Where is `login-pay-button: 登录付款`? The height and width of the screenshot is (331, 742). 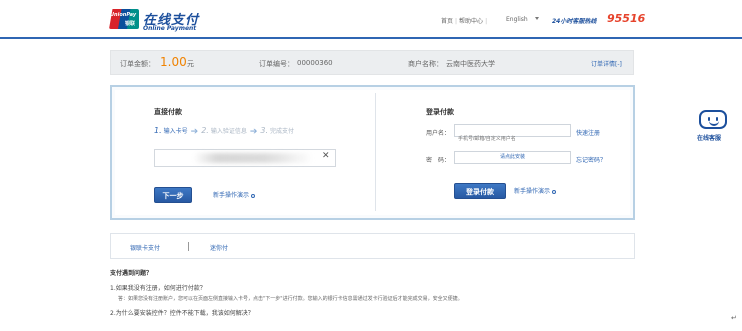
login-pay-button: 登录付款 is located at coordinates (480, 191).